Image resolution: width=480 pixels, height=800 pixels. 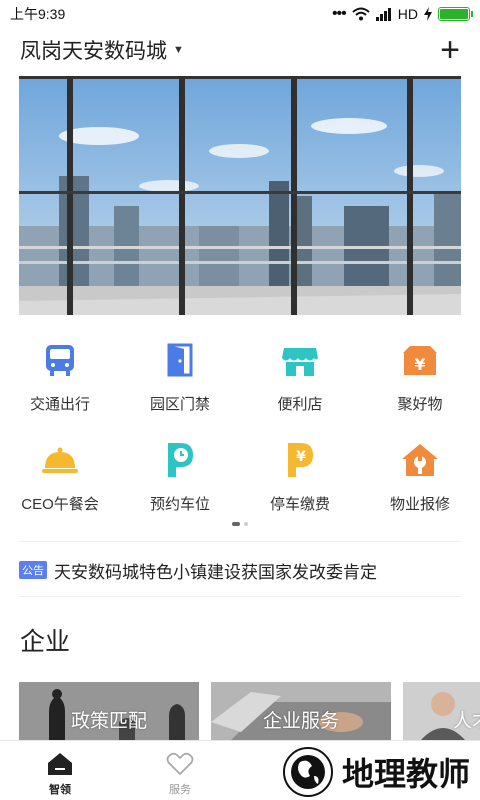 What do you see at coordinates (420, 460) in the screenshot?
I see `house-wrench-icon` at bounding box center [420, 460].